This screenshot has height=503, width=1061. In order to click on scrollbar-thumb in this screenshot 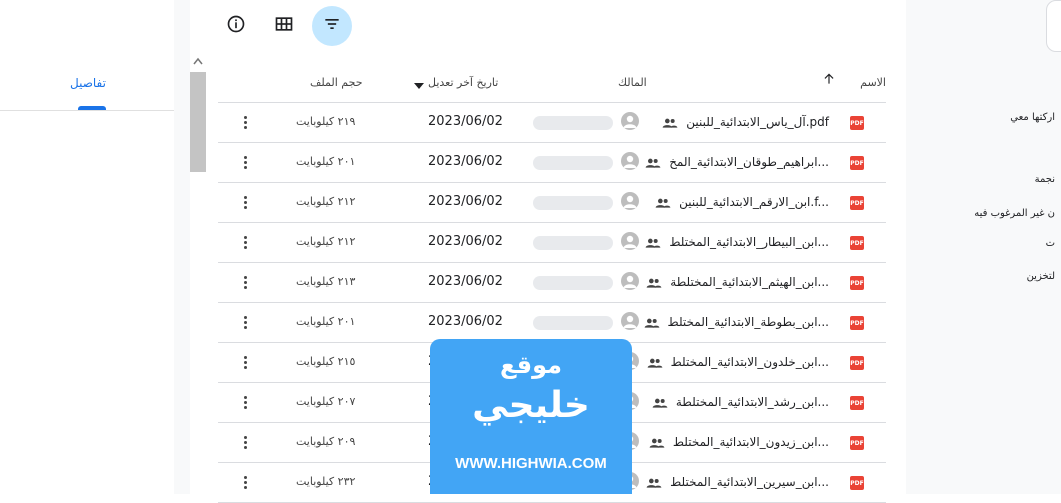, I will do `click(198, 122)`.